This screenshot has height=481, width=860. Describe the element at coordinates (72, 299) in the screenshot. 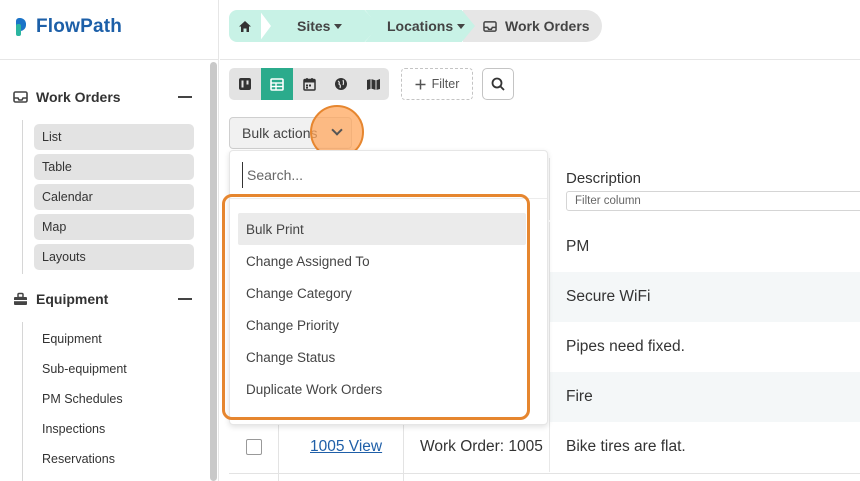

I see `section-label: Equipment` at that location.